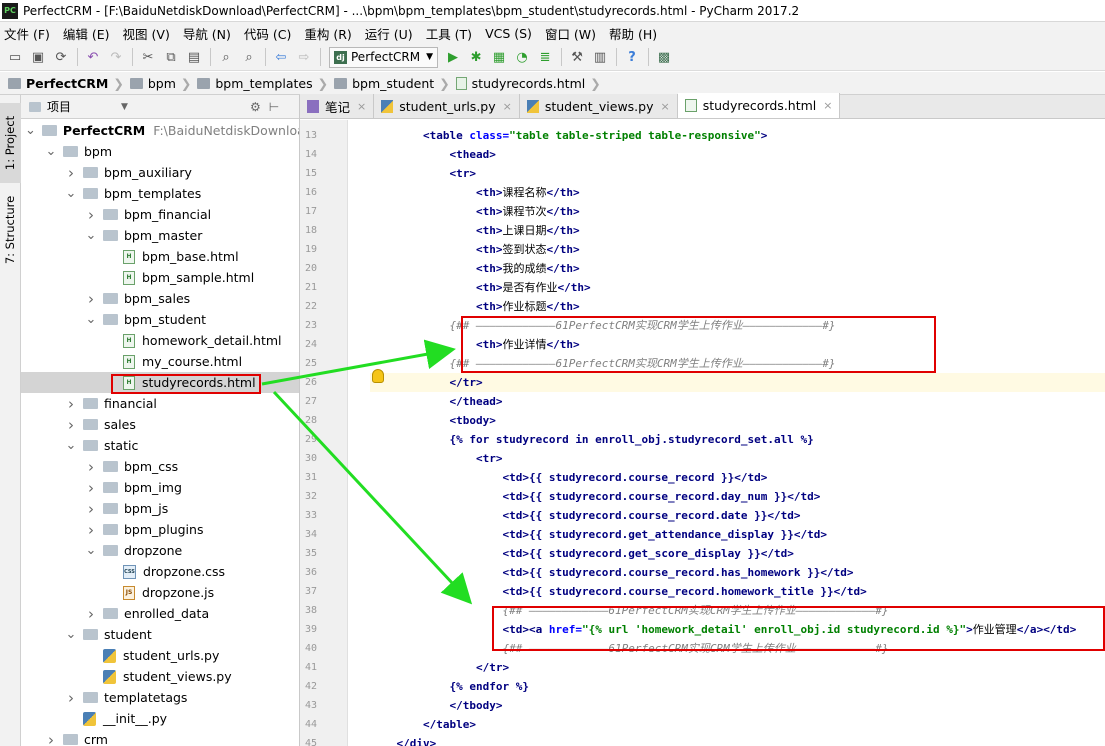 The width and height of the screenshot is (1105, 746). Describe the element at coordinates (737, 686) in the screenshot. I see `code-line: {% endfor %}` at that location.